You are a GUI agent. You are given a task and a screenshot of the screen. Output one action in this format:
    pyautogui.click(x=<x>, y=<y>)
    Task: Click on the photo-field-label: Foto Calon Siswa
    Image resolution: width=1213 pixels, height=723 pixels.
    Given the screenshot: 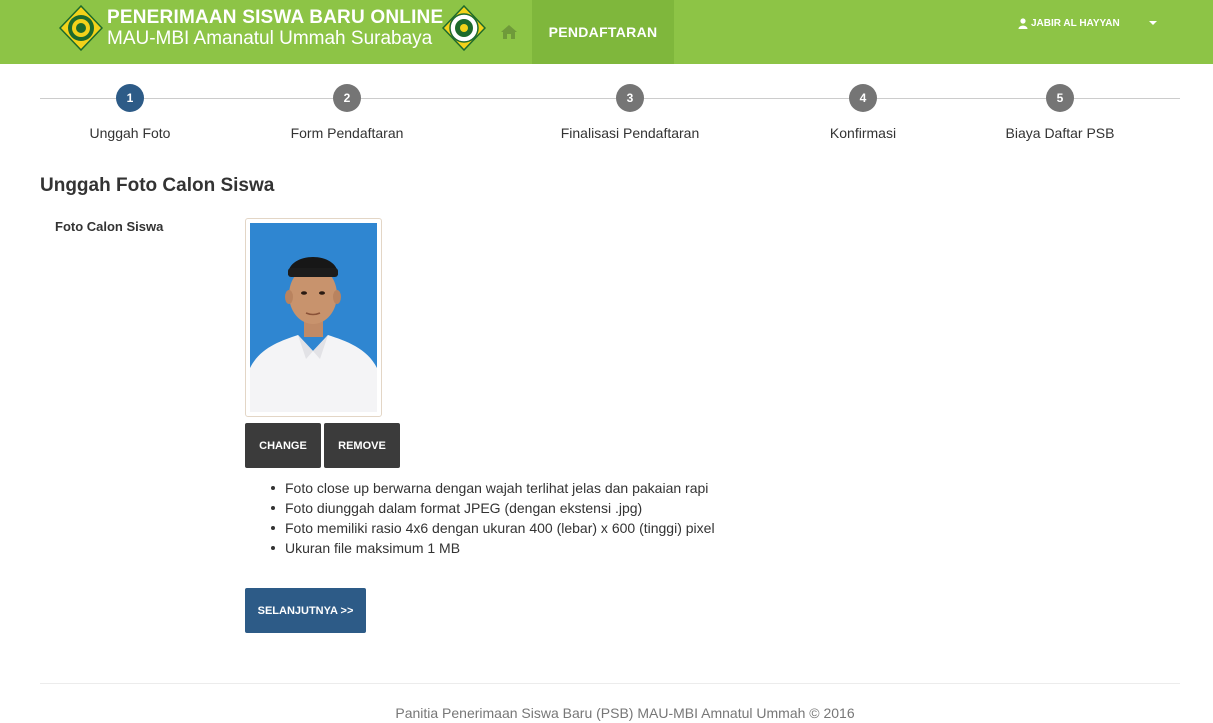 What is the action you would take?
    pyautogui.click(x=109, y=226)
    